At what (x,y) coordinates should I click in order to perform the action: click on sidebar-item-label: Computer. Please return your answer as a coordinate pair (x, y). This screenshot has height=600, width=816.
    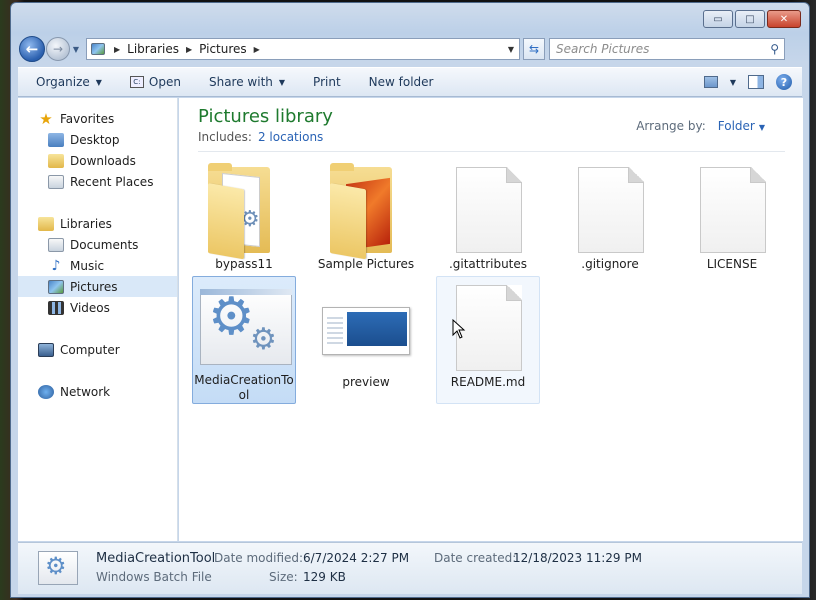
    Looking at the image, I should click on (90, 349).